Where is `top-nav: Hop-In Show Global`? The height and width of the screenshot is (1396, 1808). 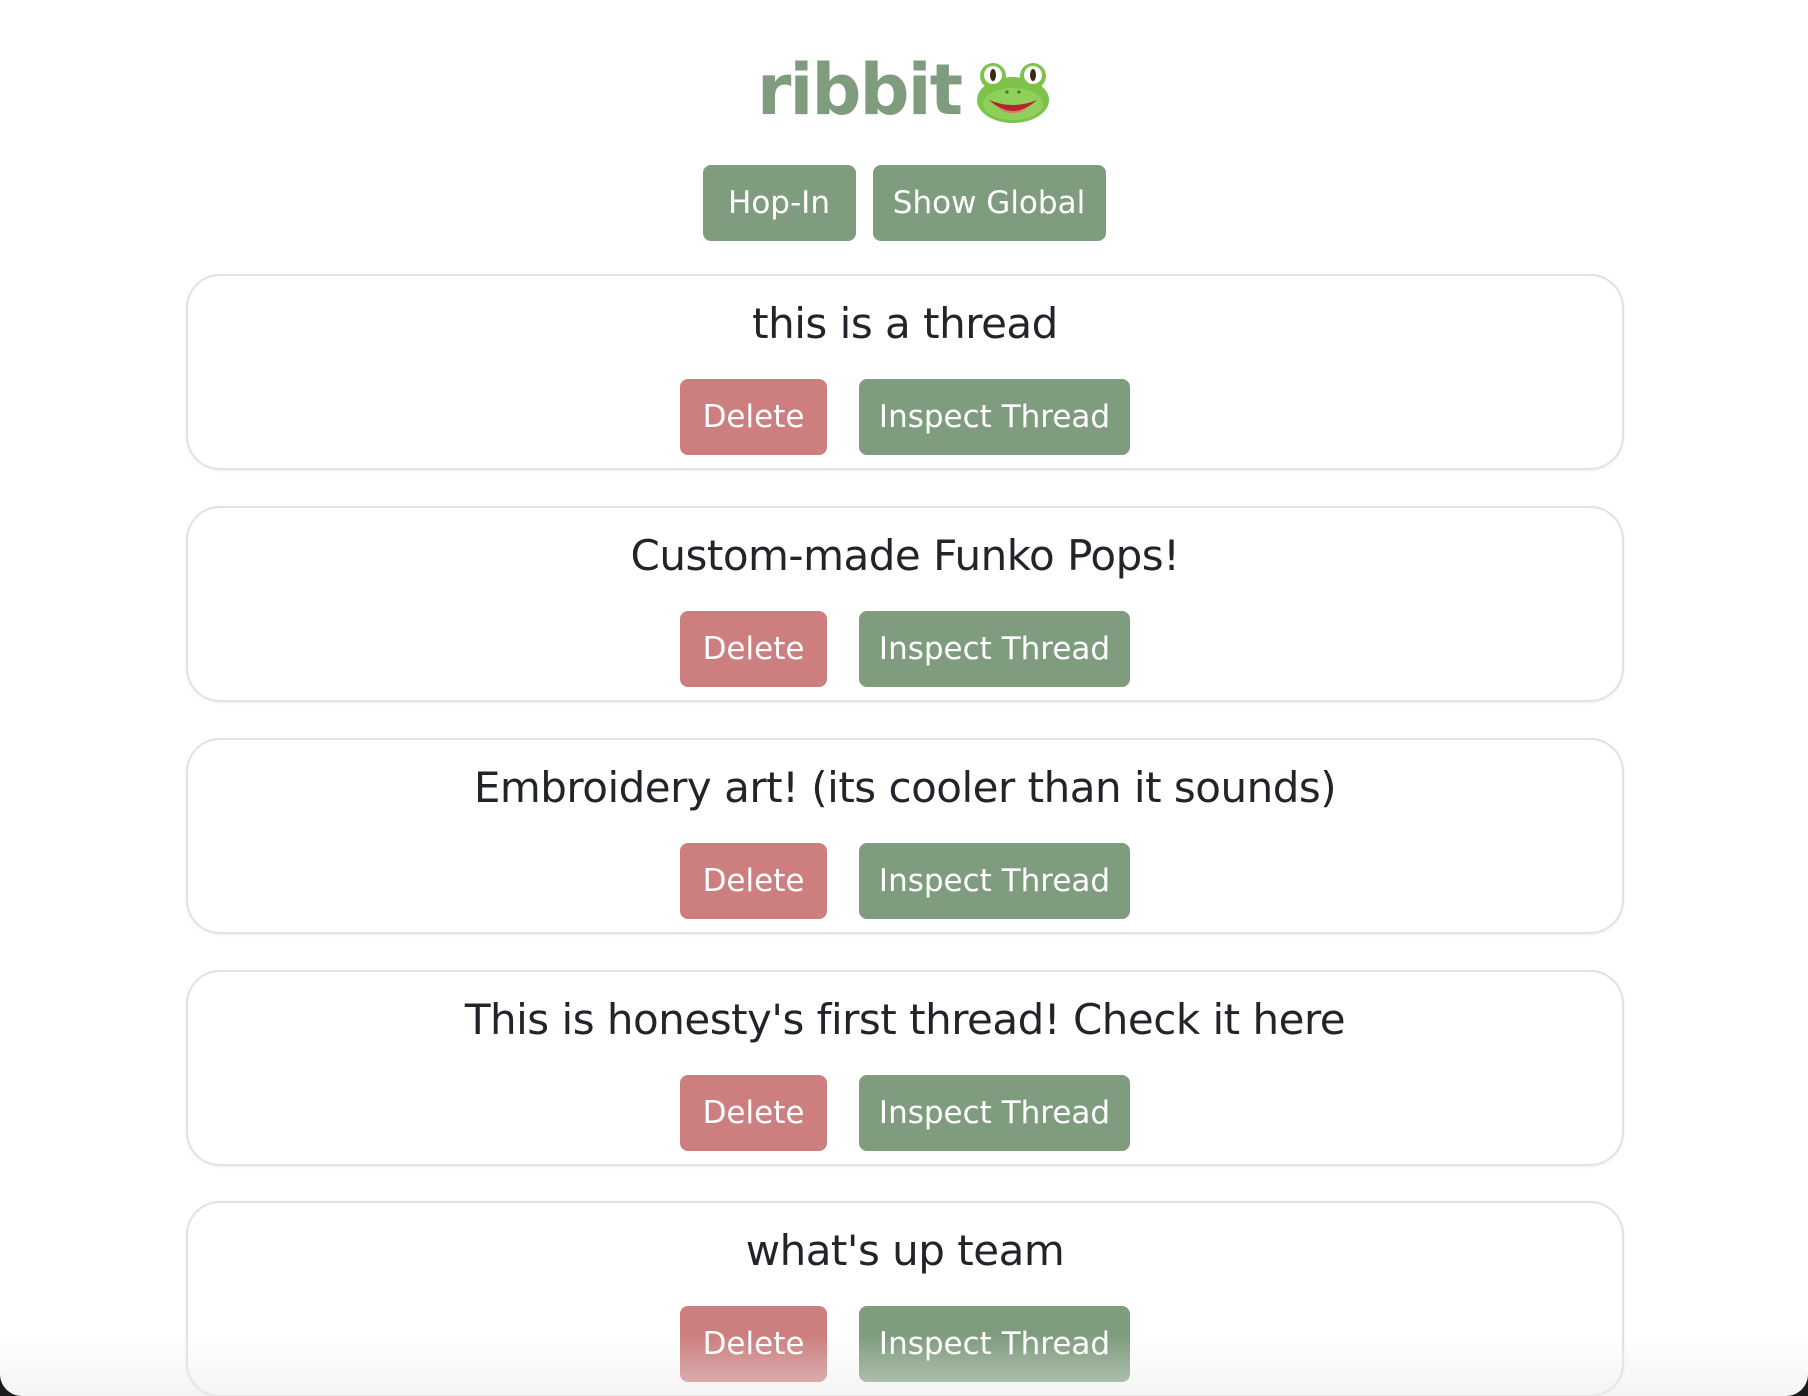
top-nav: Hop-In Show Global is located at coordinates (904, 203).